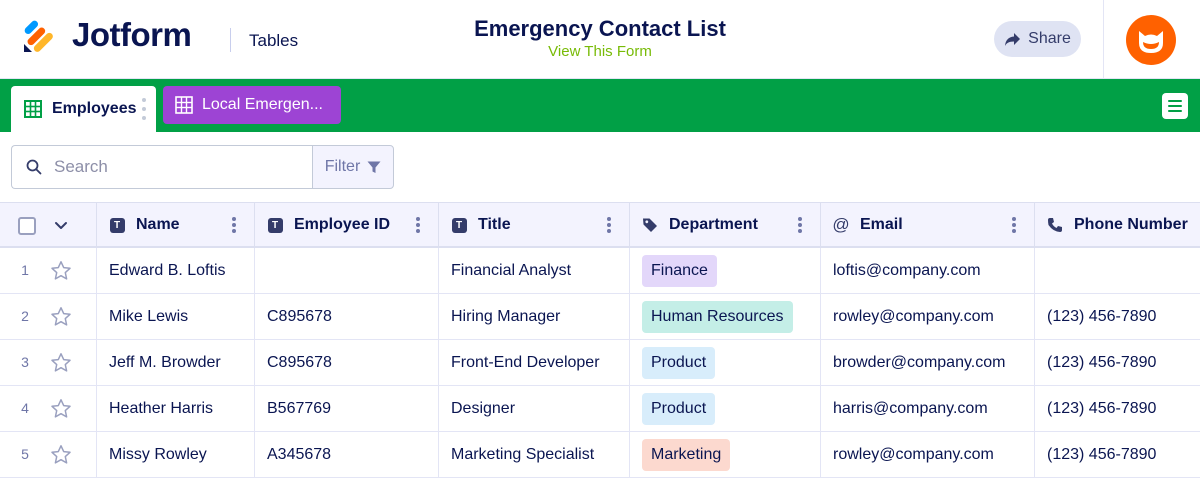 Image resolution: width=1200 pixels, height=479 pixels. I want to click on cell-title: Designer, so click(534, 408).